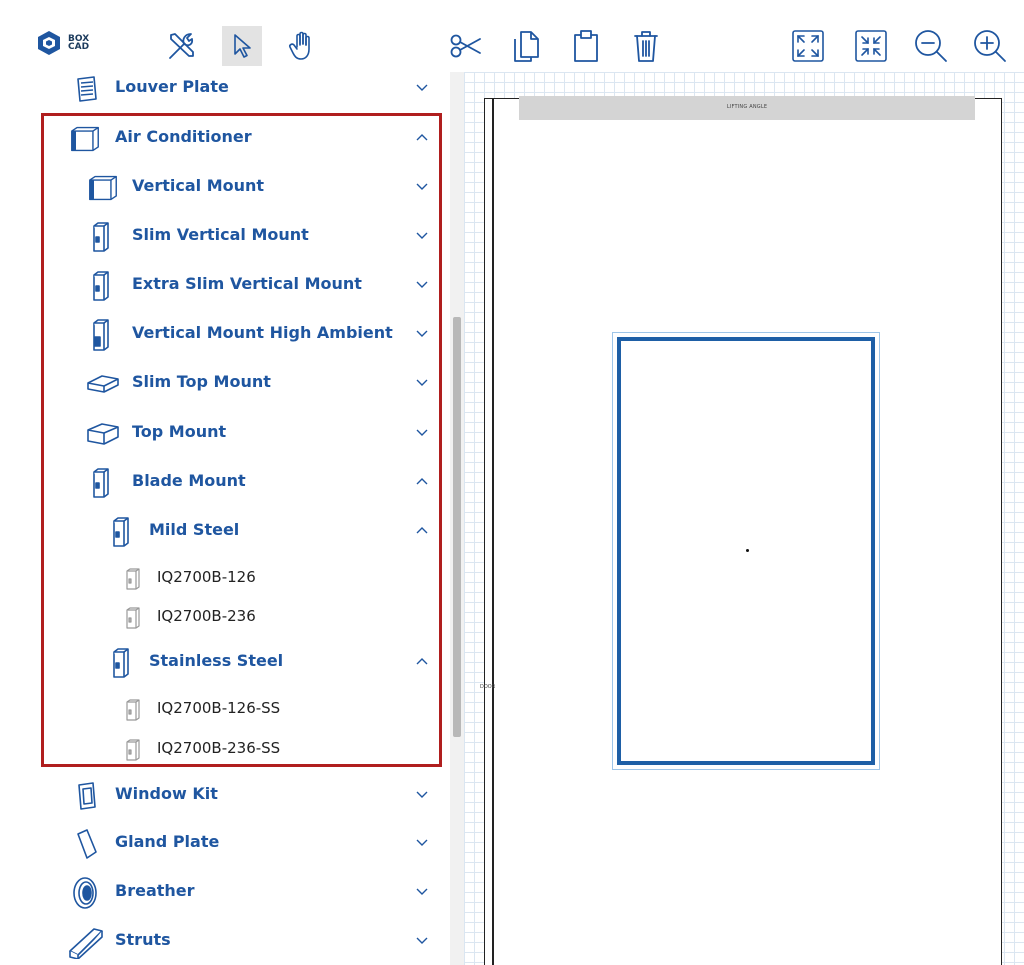 This screenshot has width=1024, height=965. I want to click on expand-icon, so click(808, 46).